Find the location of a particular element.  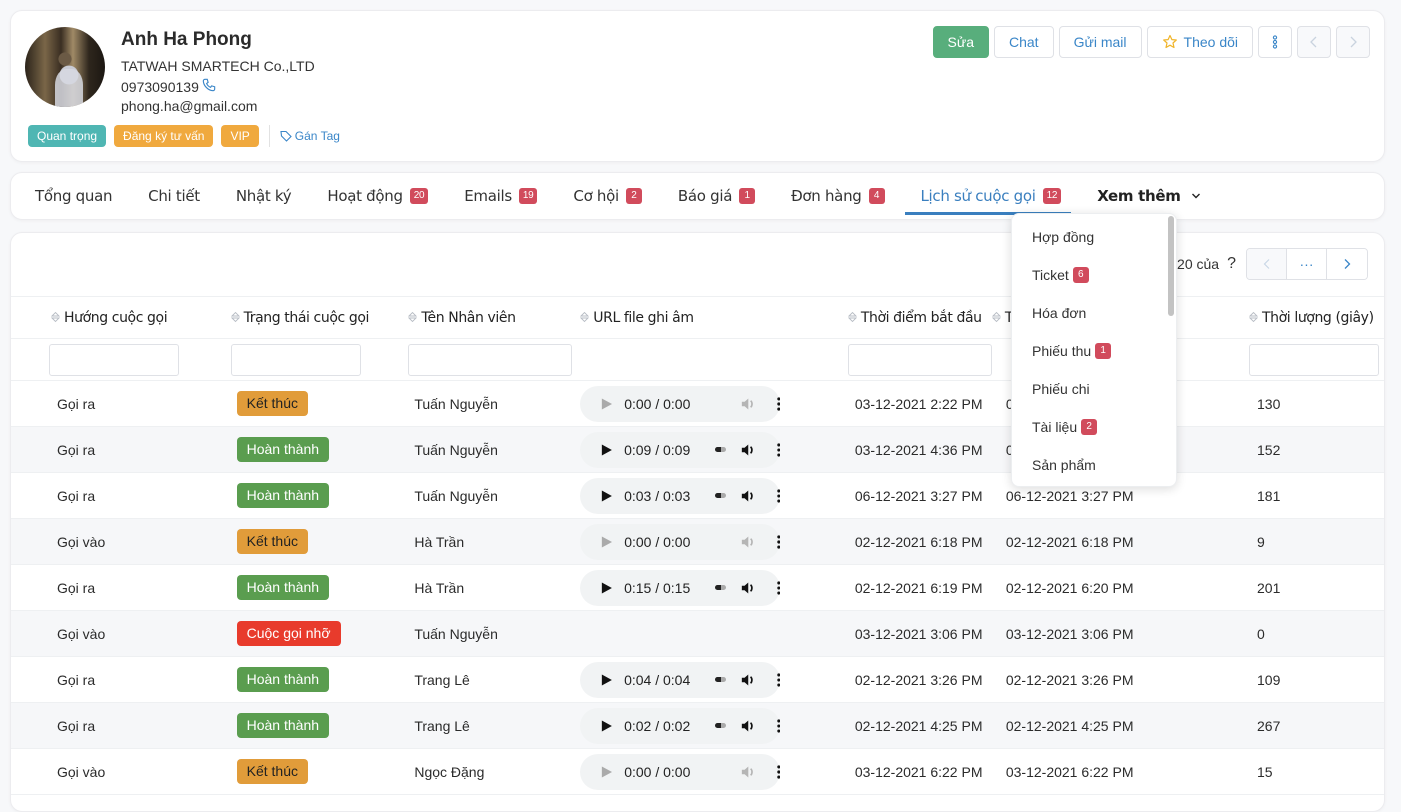

dropdown-item: Hợp đồng is located at coordinates (1094, 237).